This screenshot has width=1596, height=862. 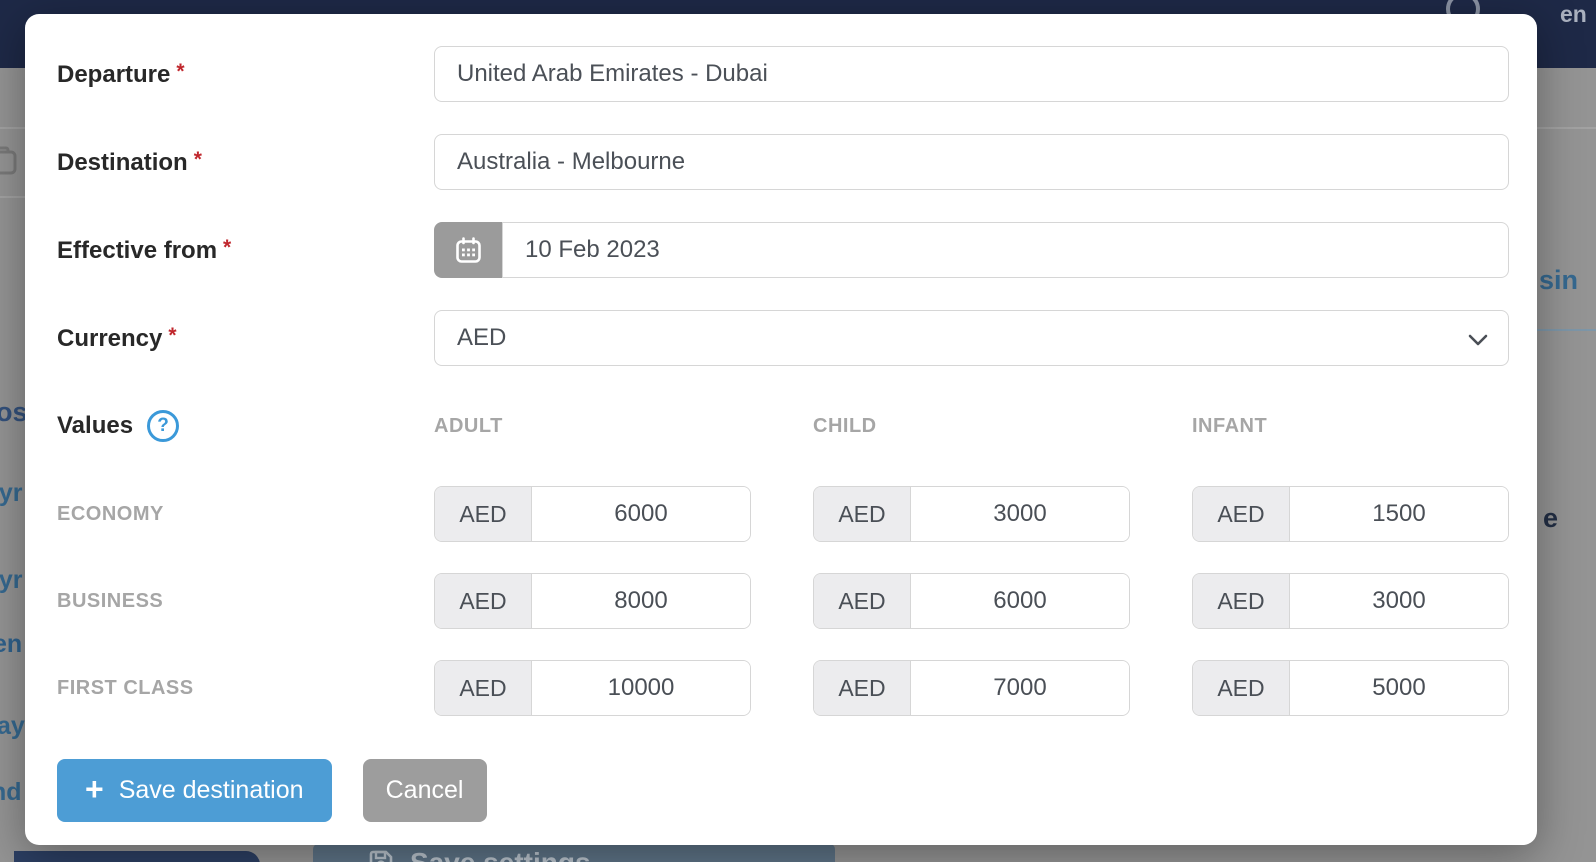 What do you see at coordinates (114, 74) in the screenshot?
I see `departure-label-text: Departure` at bounding box center [114, 74].